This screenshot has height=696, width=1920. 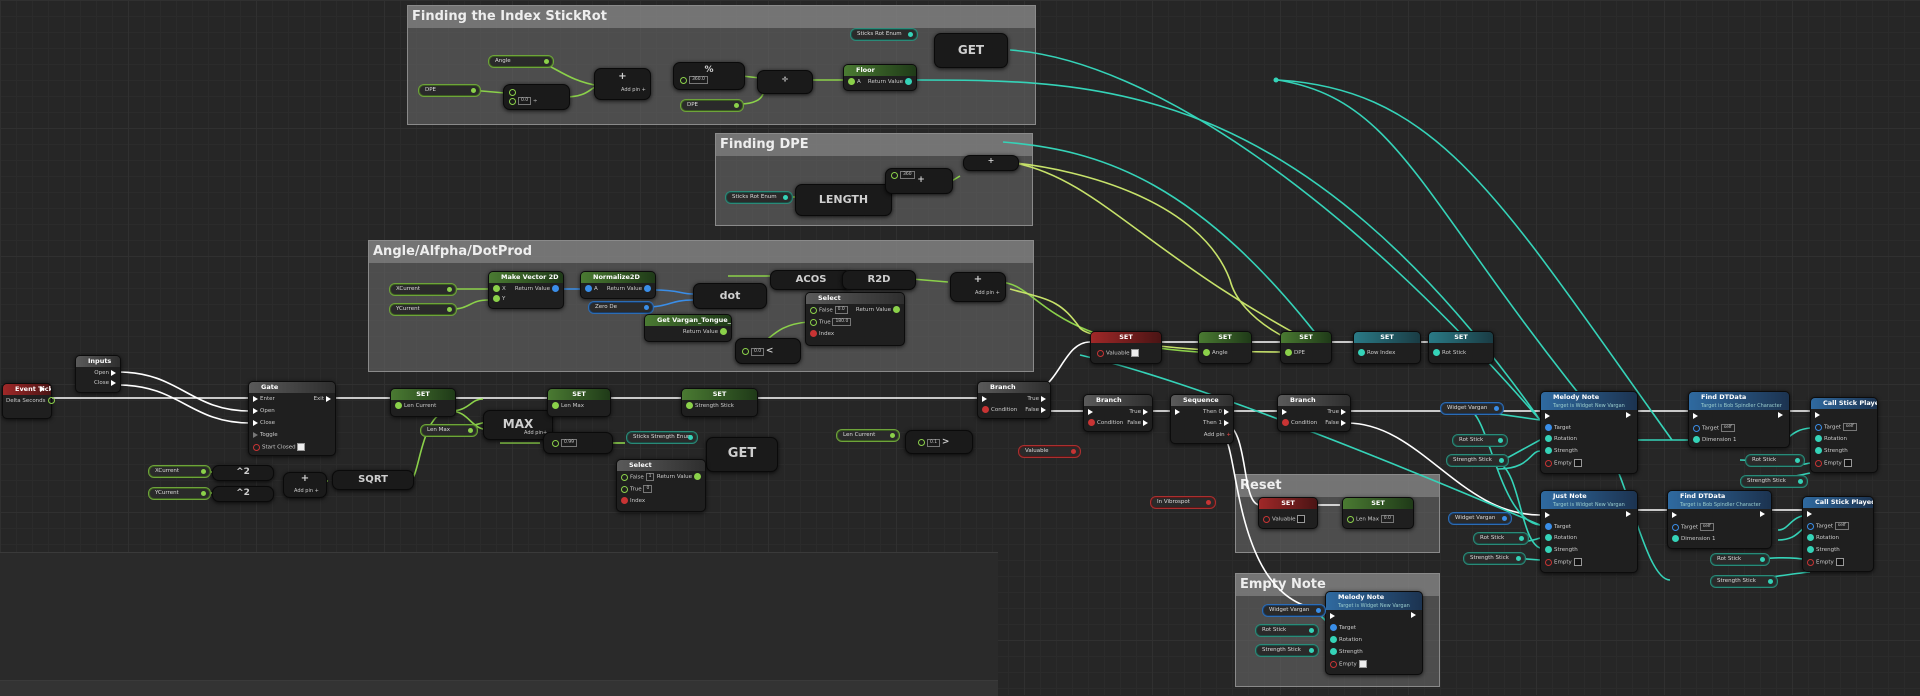 I want to click on event-tick-node: Event Tick Delta Seconds, so click(x=28, y=401).